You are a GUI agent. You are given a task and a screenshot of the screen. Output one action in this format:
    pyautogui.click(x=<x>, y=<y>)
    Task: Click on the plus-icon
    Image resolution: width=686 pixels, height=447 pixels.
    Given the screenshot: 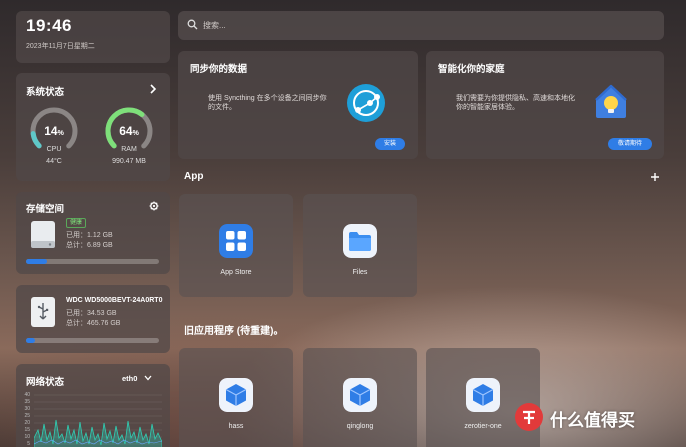 What is the action you would take?
    pyautogui.click(x=655, y=177)
    